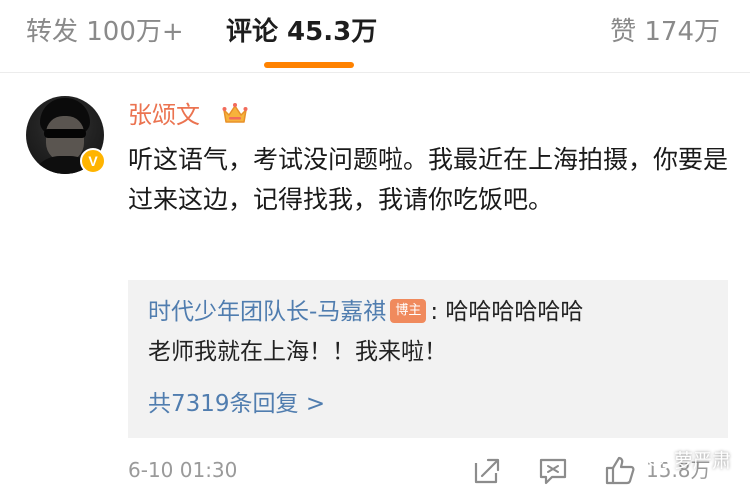  Describe the element at coordinates (703, 461) in the screenshot. I see `watermark-text: 萝严肃` at that location.